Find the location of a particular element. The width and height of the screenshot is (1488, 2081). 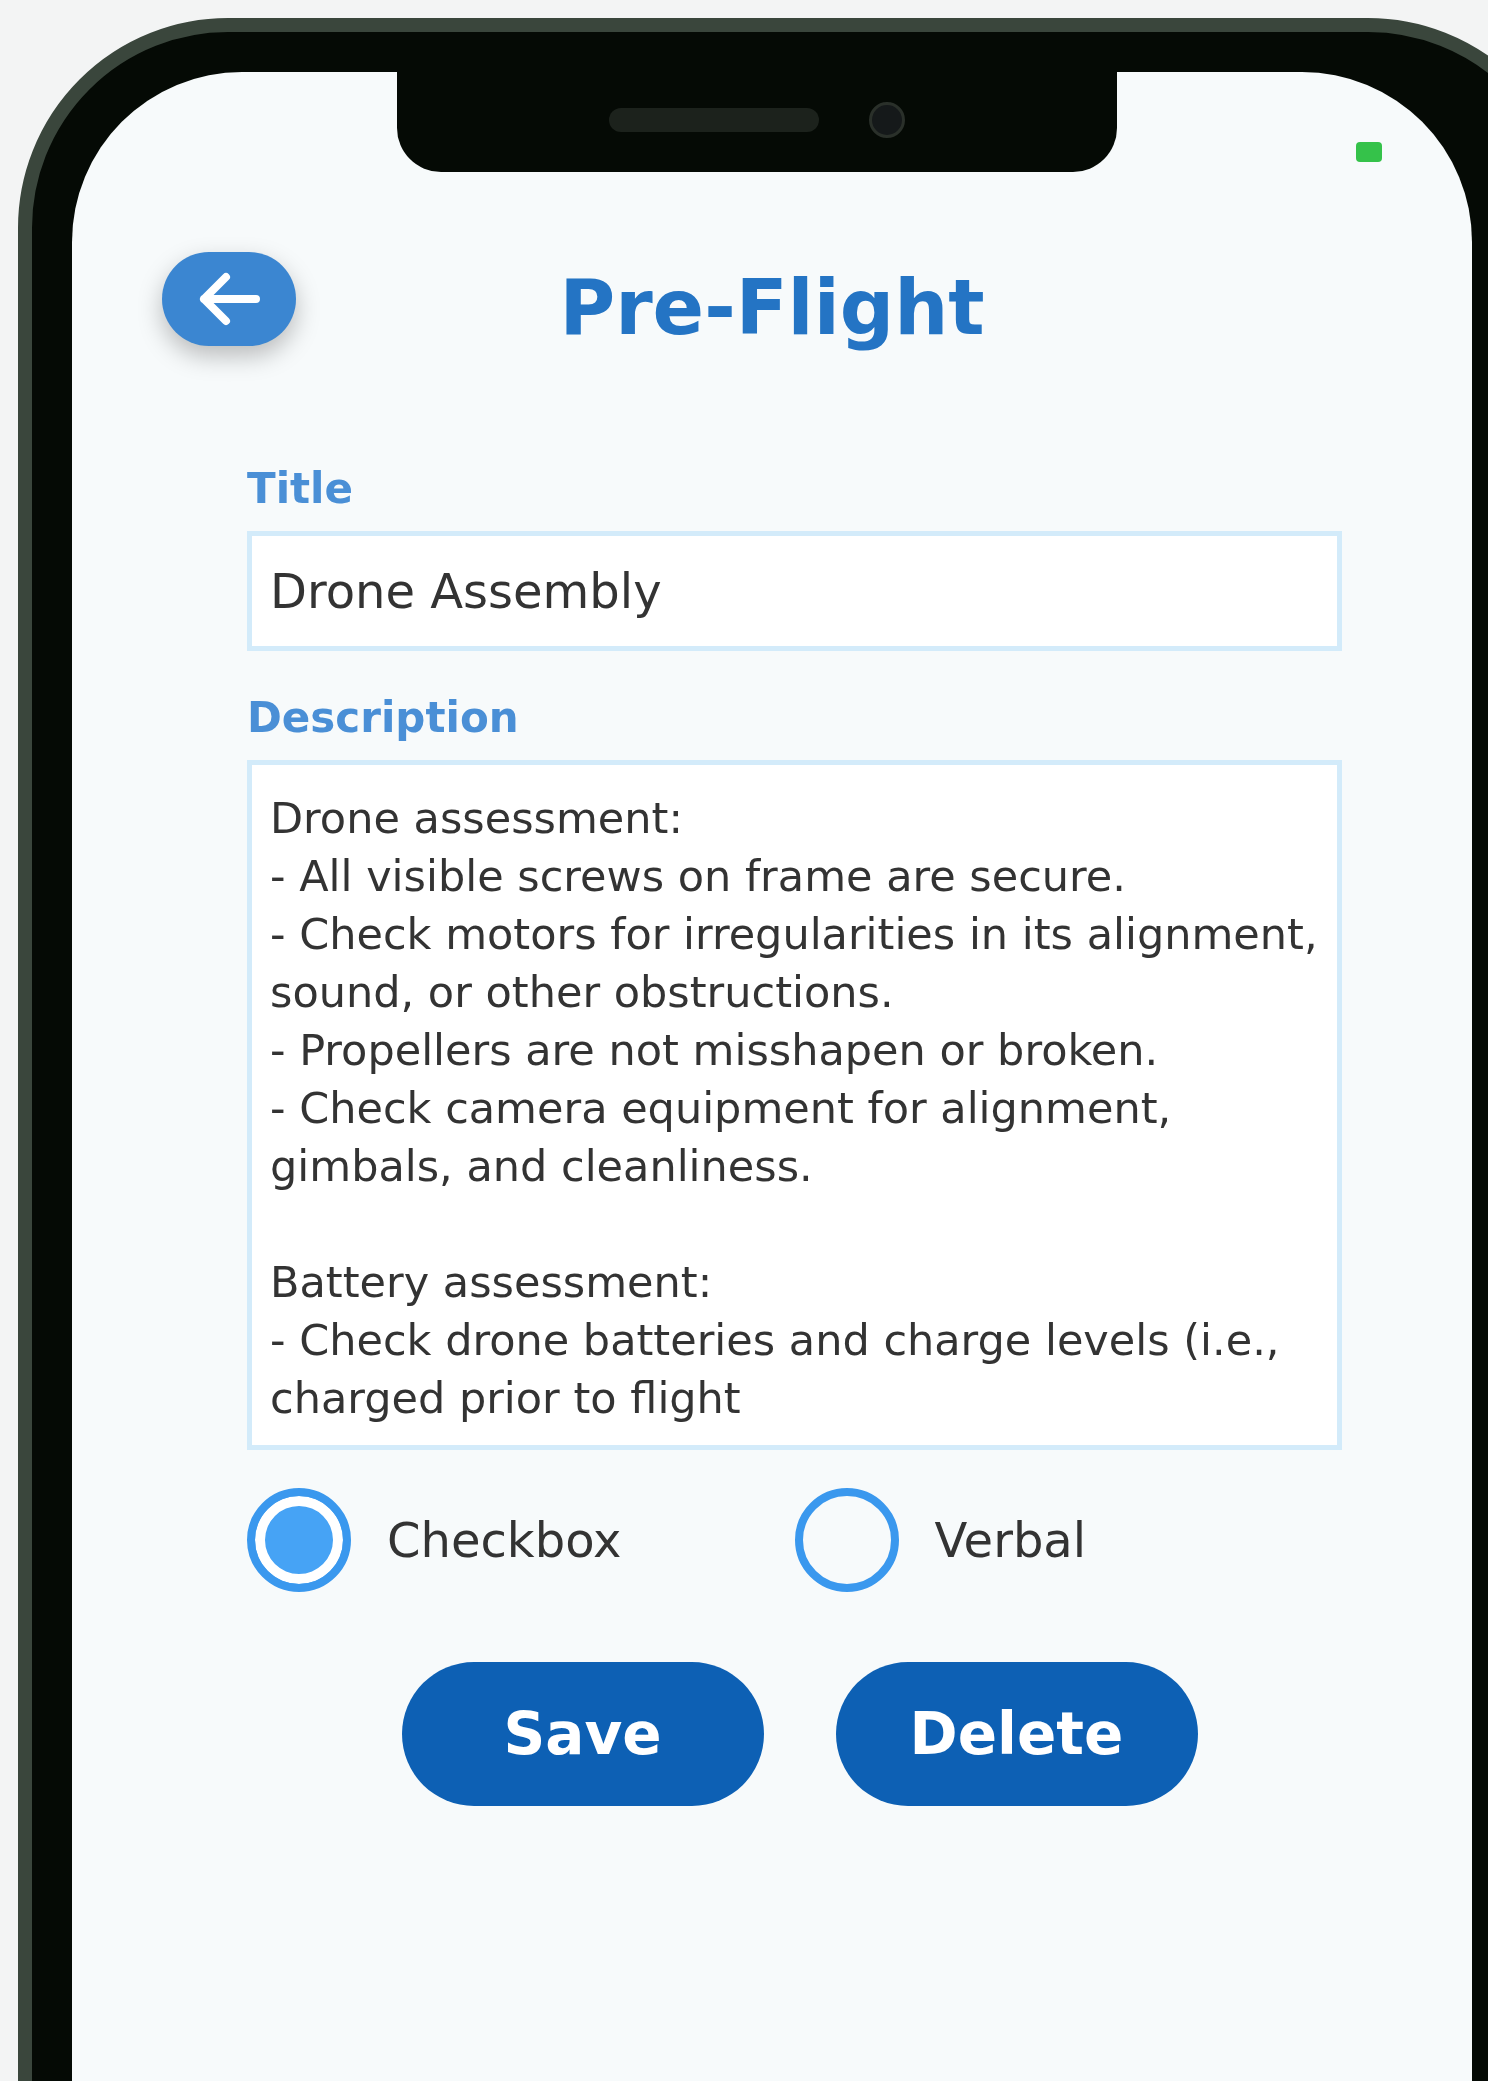

description-line: - Check camera equipment for alignment, gimbals, and cleanliness. is located at coordinates (721, 1137).